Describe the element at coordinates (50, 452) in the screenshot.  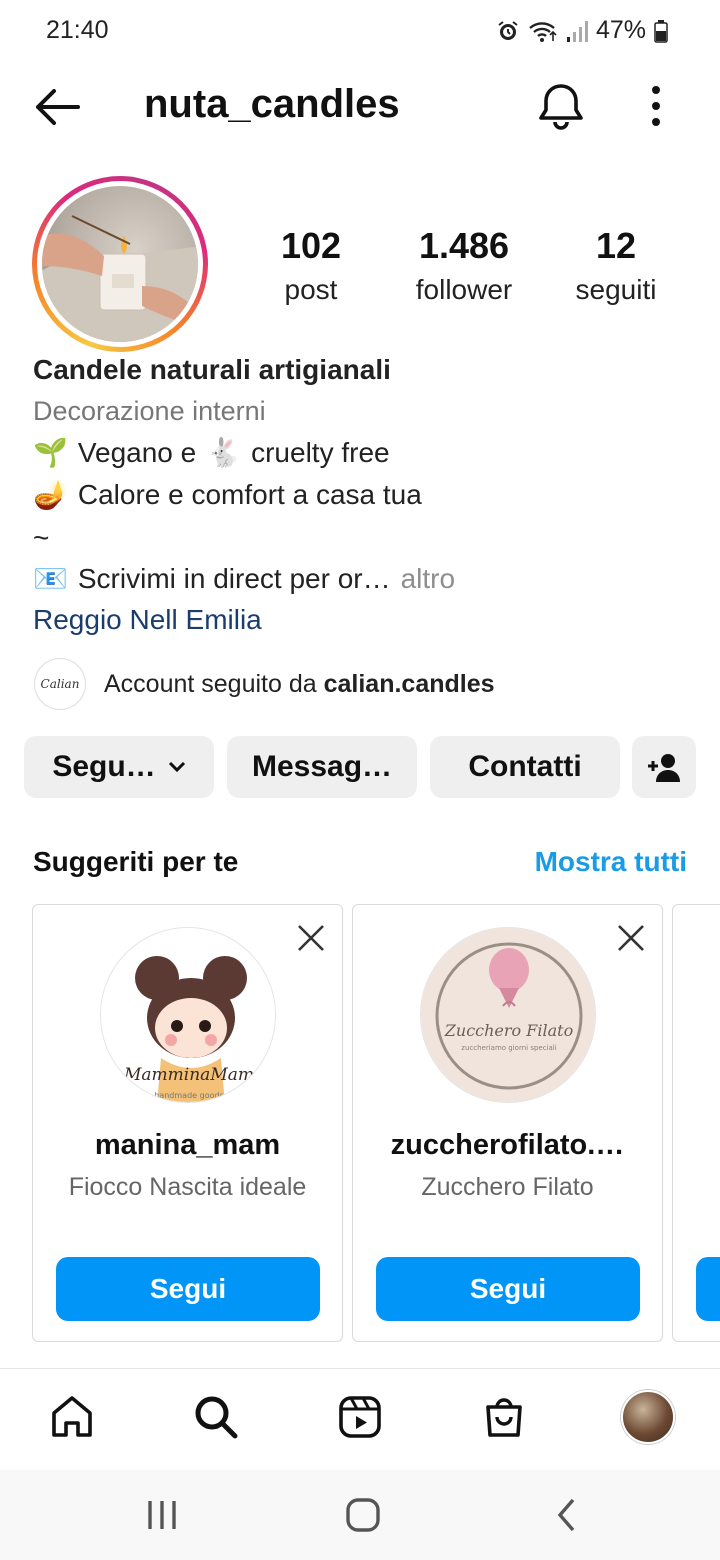
I see `seedling-emoji: 🌱` at that location.